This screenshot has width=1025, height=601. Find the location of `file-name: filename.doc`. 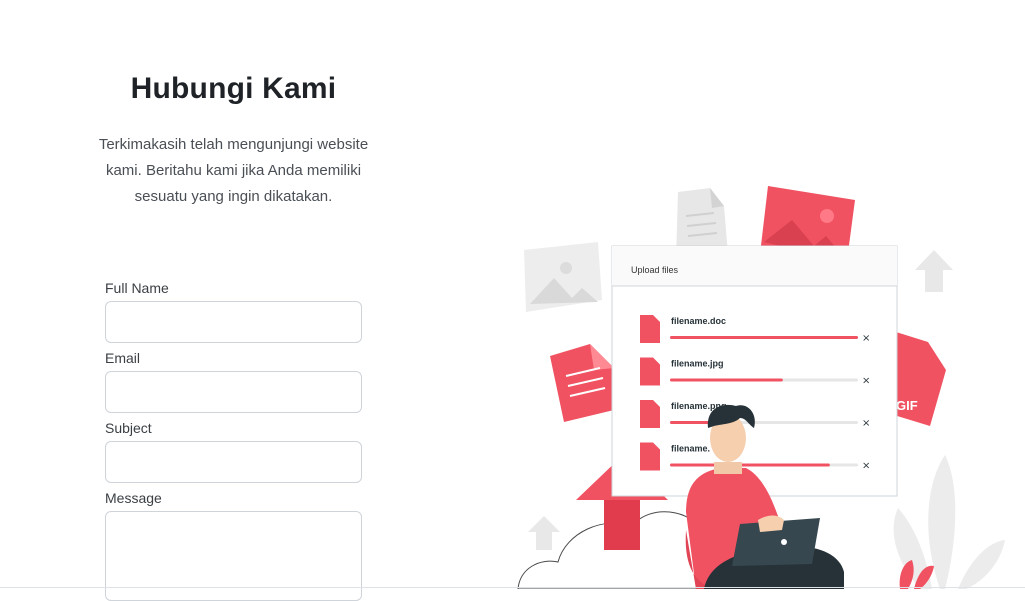

file-name: filename.doc is located at coordinates (698, 321).